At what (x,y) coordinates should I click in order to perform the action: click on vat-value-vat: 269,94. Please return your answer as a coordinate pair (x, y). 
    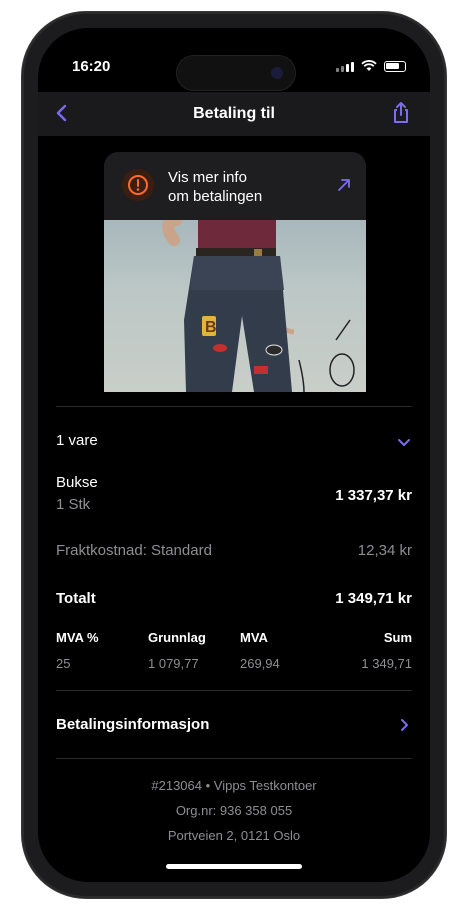
    Looking at the image, I should click on (260, 663).